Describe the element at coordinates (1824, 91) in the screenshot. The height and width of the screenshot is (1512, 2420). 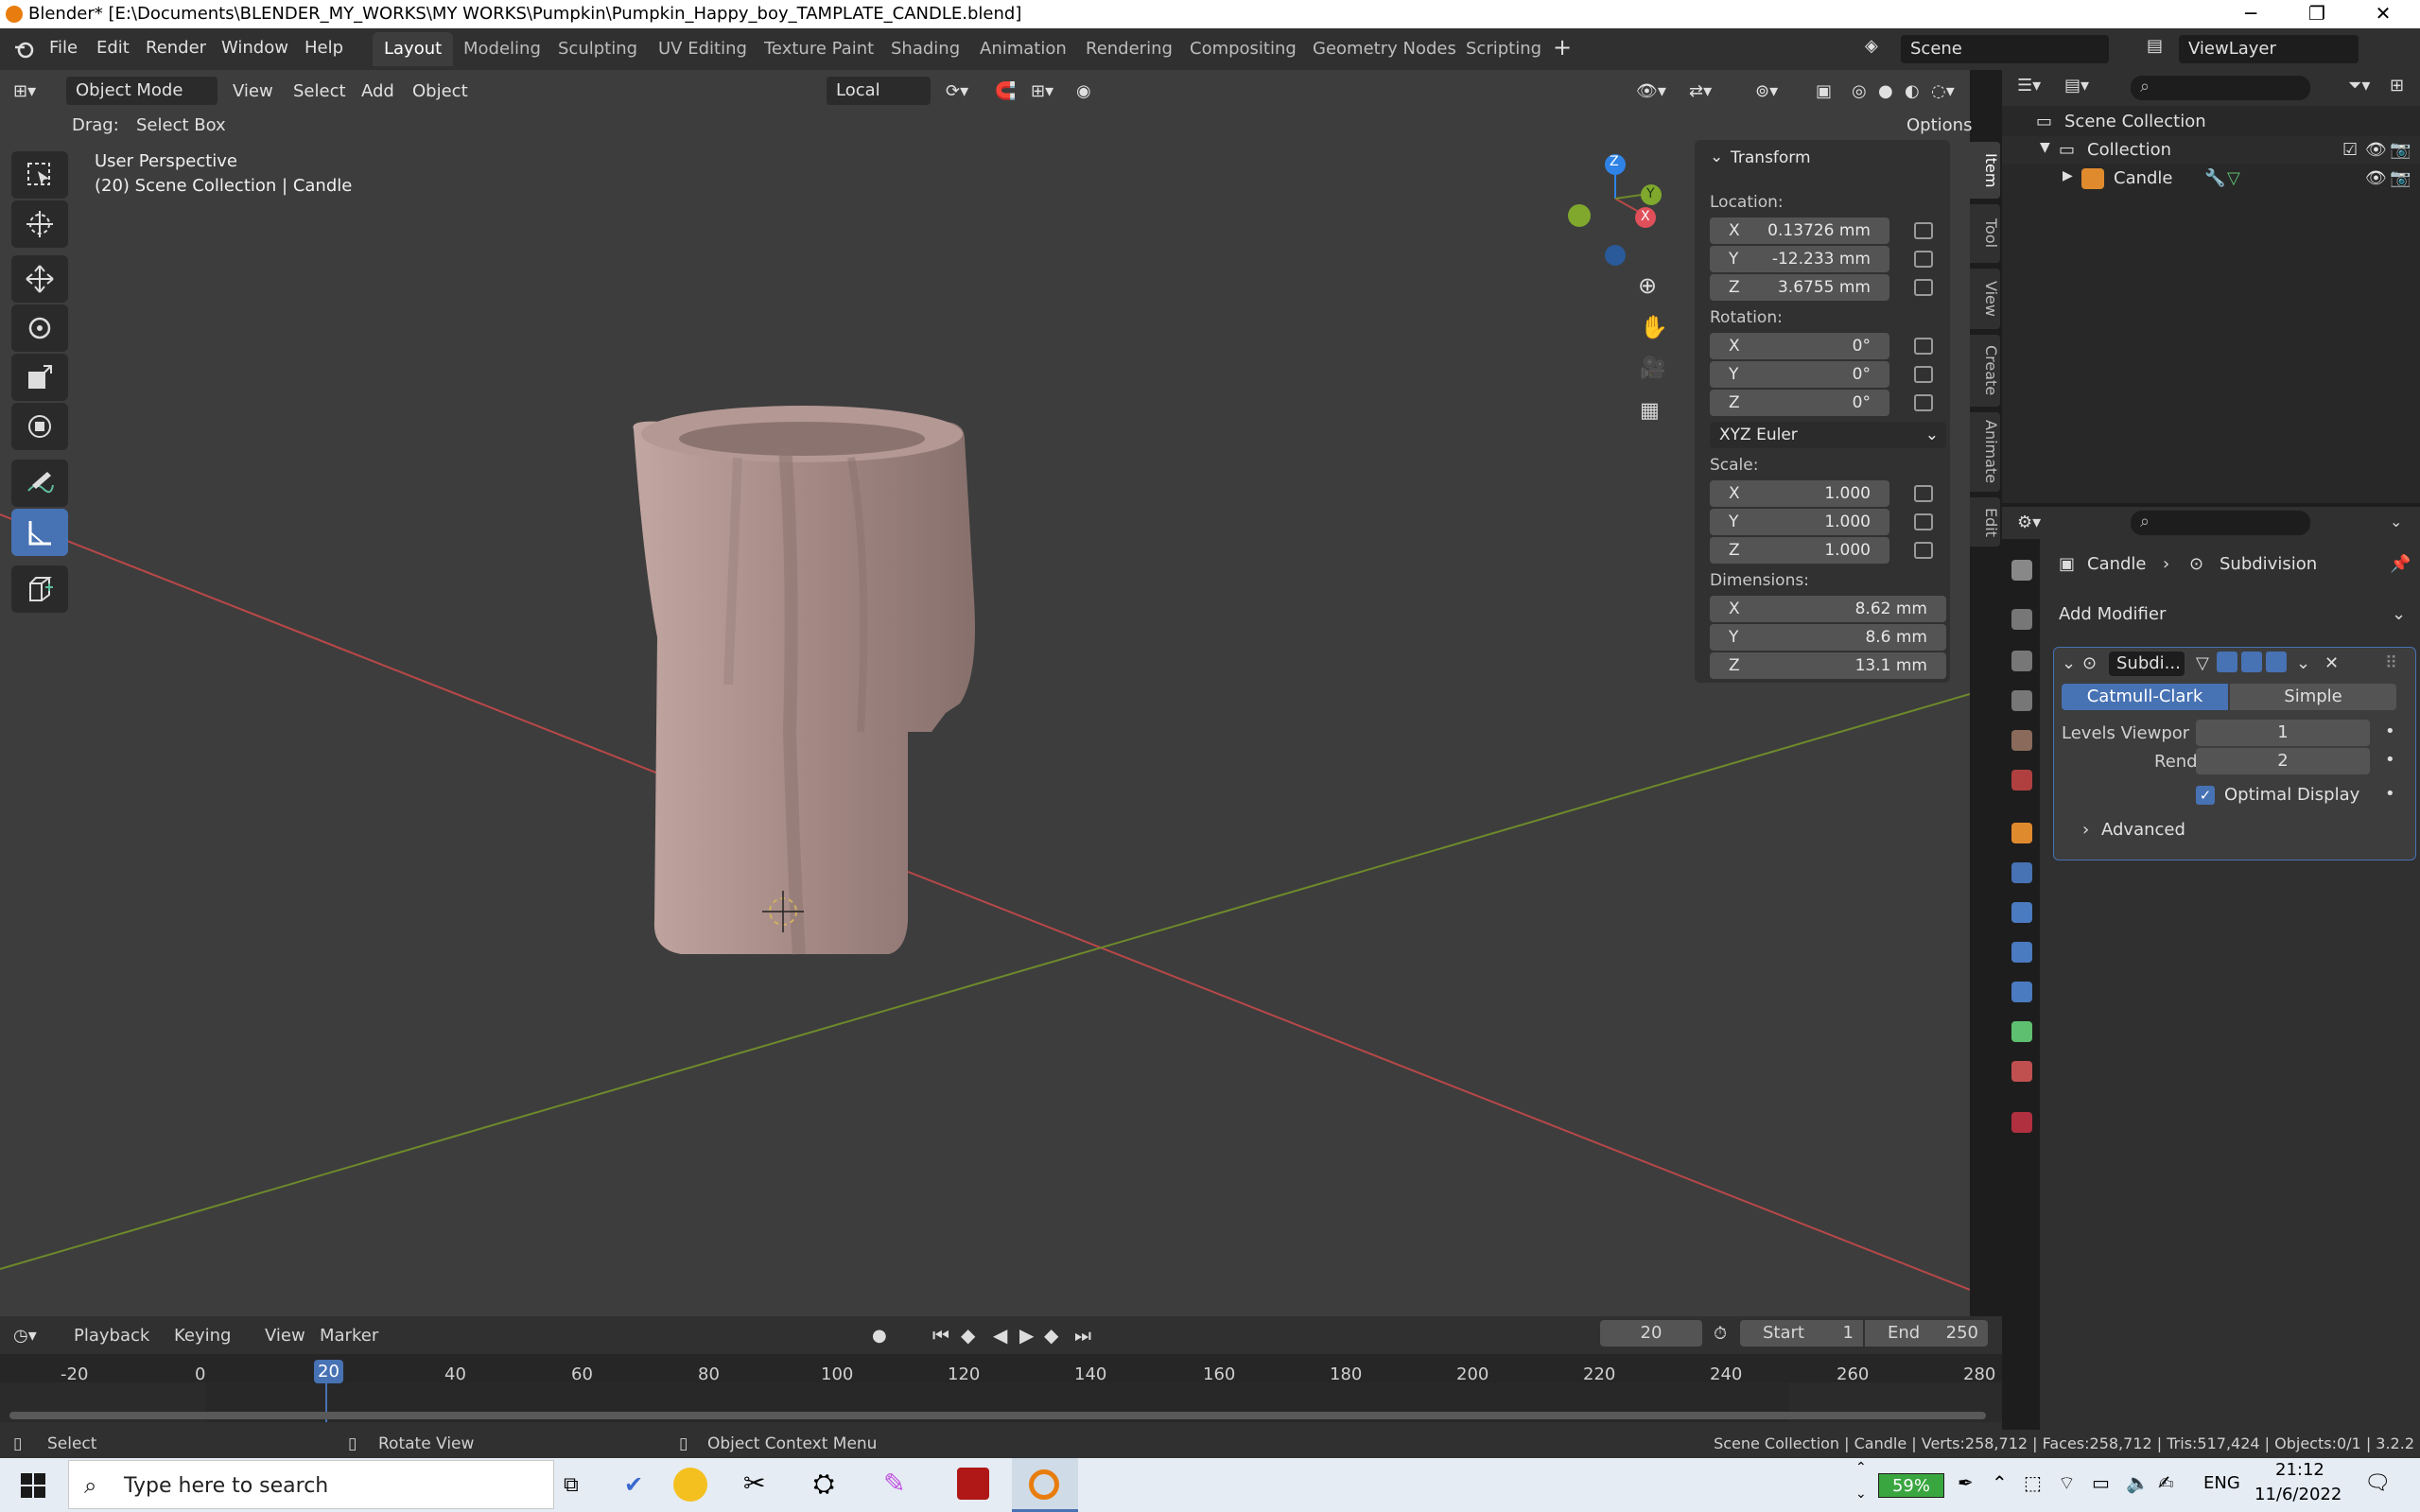
I see `xray-toggle-icon: ▣` at that location.